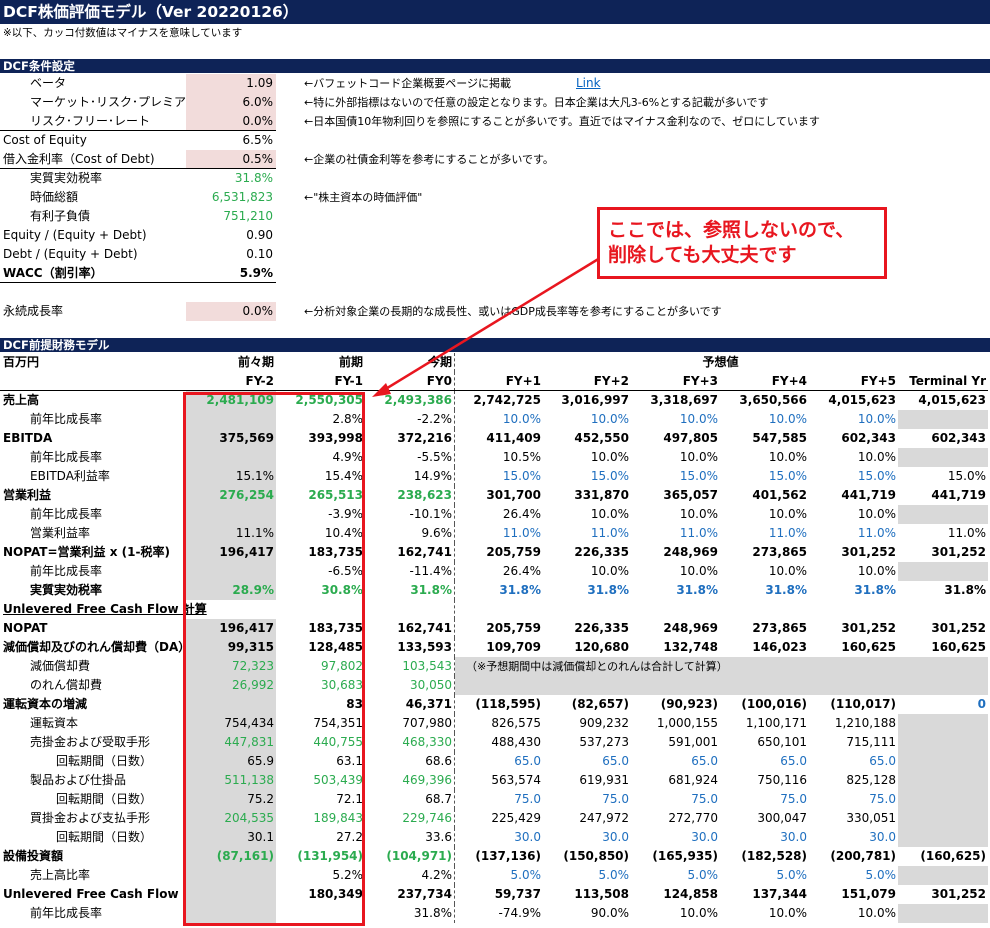 The image size is (990, 928). What do you see at coordinates (878, 381) in the screenshot?
I see `column-header: FY+5` at bounding box center [878, 381].